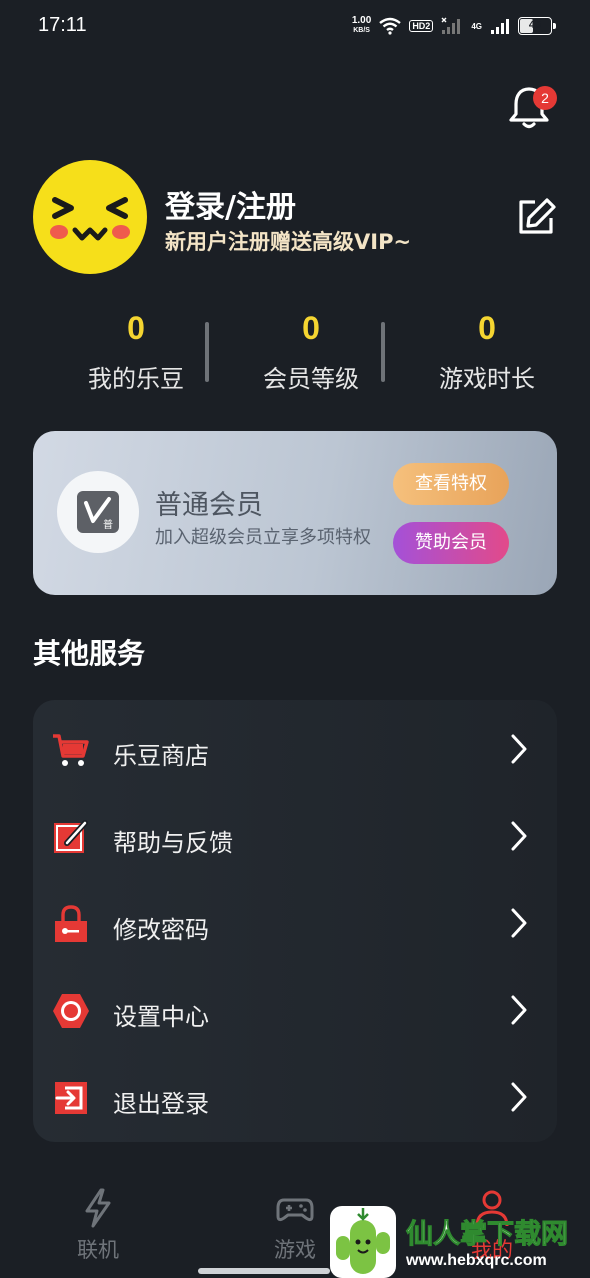 This screenshot has width=590, height=1278. Describe the element at coordinates (108, 524) in the screenshot. I see `vip-badge-text: 普` at that location.